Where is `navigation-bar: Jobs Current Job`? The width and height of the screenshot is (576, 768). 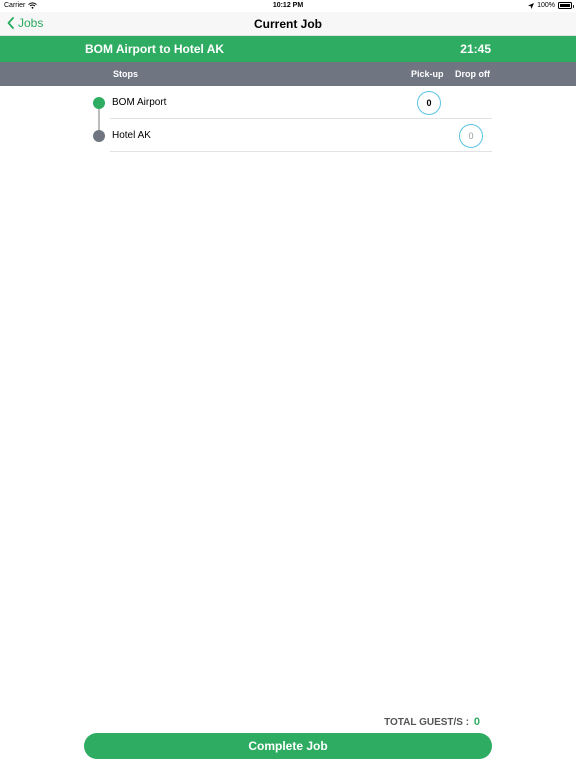 navigation-bar: Jobs Current Job is located at coordinates (288, 24).